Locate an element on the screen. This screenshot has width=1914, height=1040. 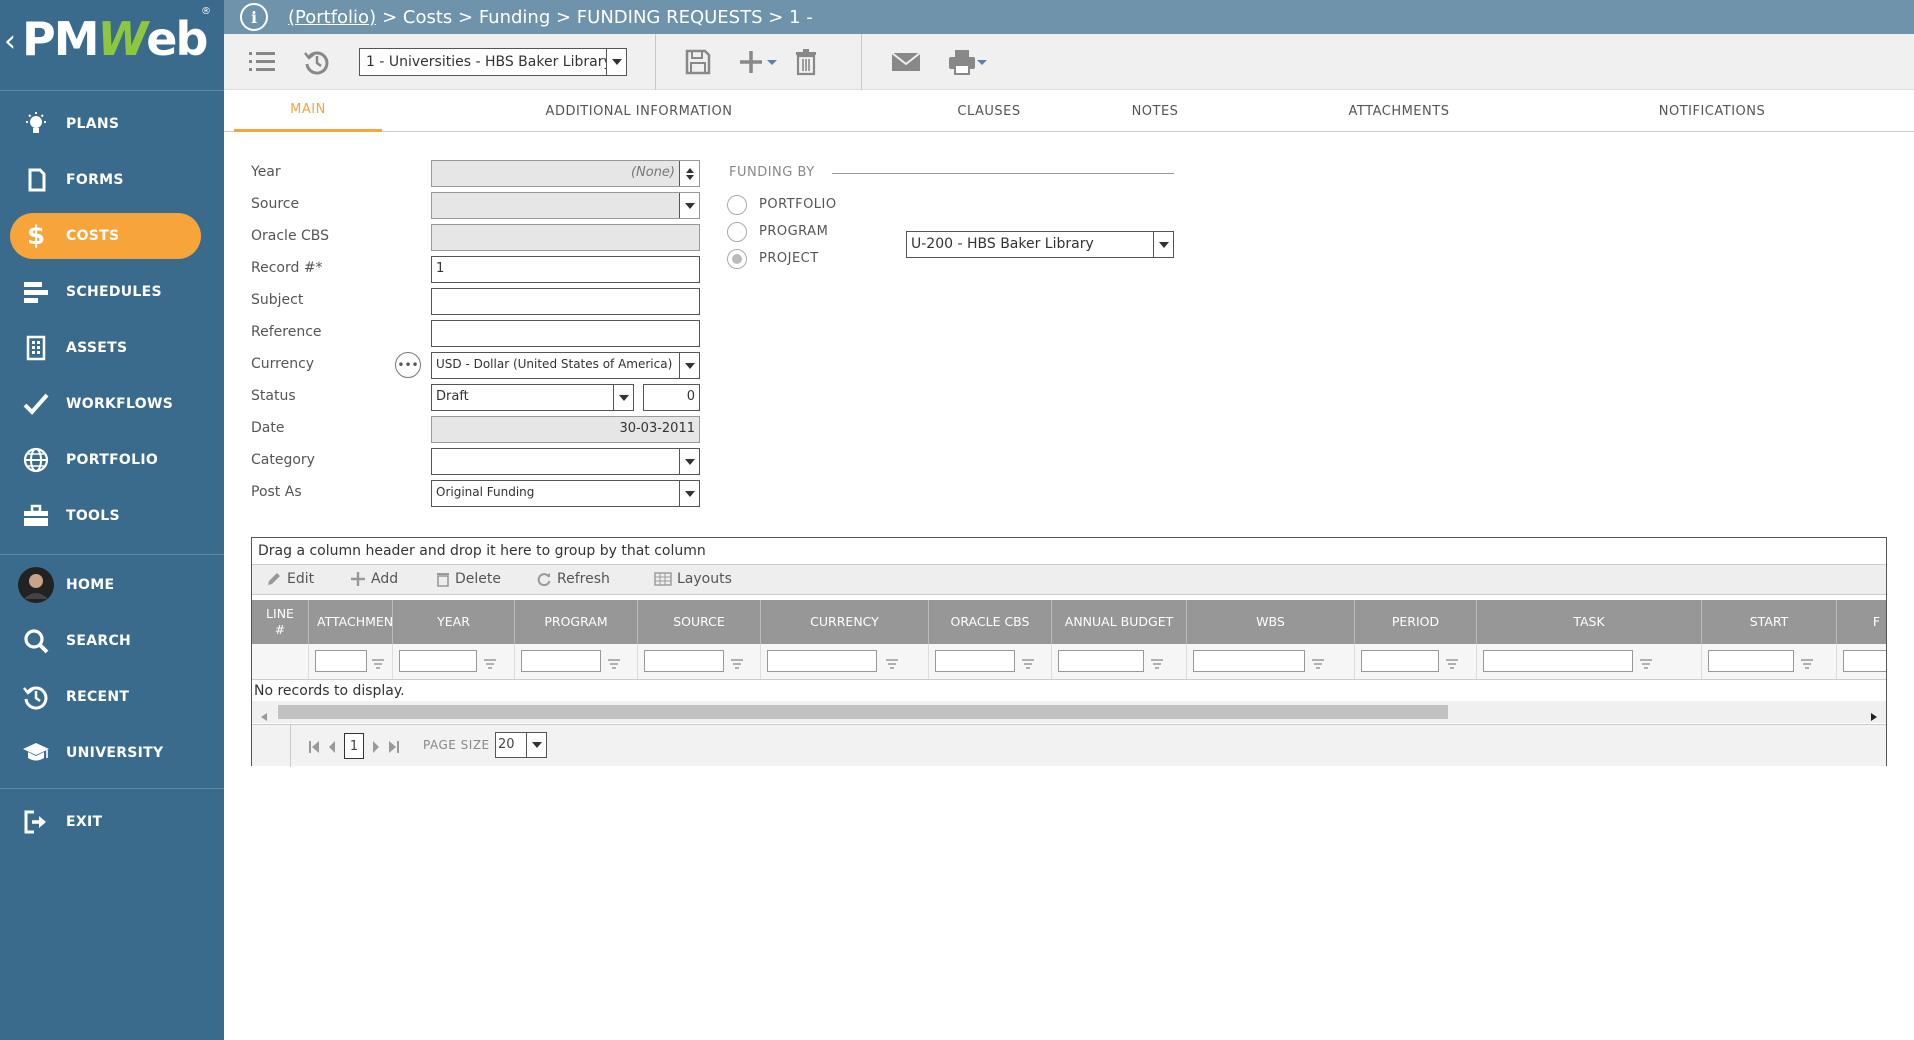
email-icon is located at coordinates (906, 62).